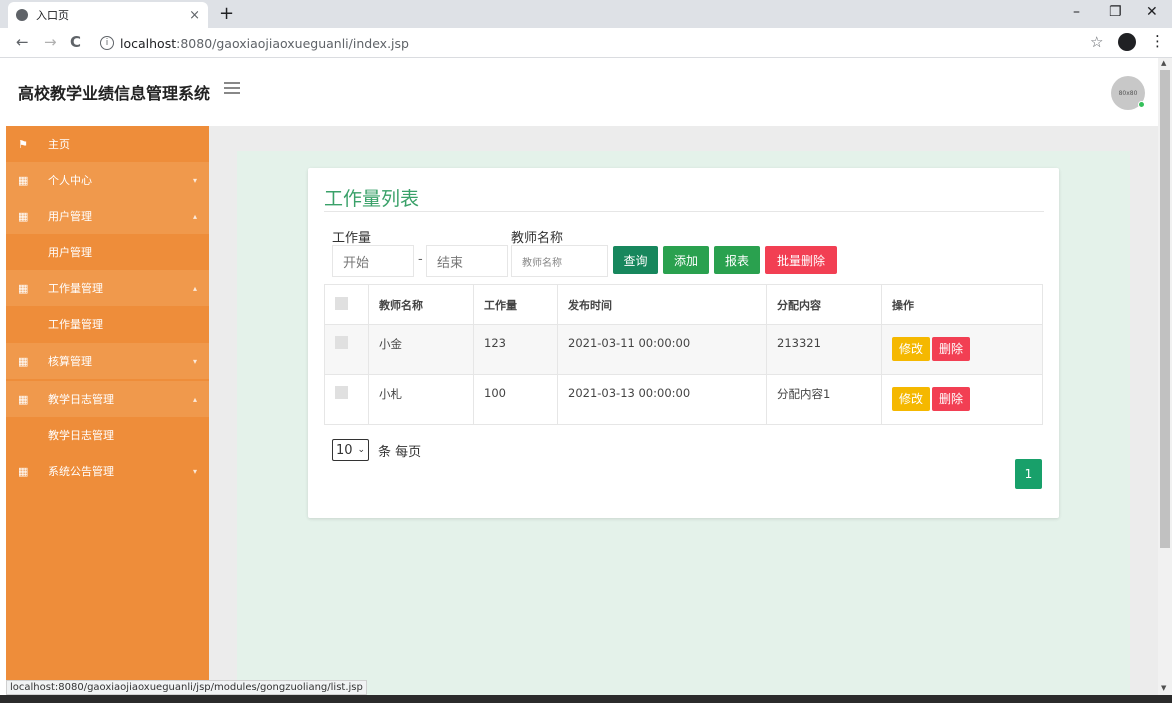 This screenshot has height=703, width=1172. What do you see at coordinates (515, 399) in the screenshot?
I see `workload-cell: 100` at bounding box center [515, 399].